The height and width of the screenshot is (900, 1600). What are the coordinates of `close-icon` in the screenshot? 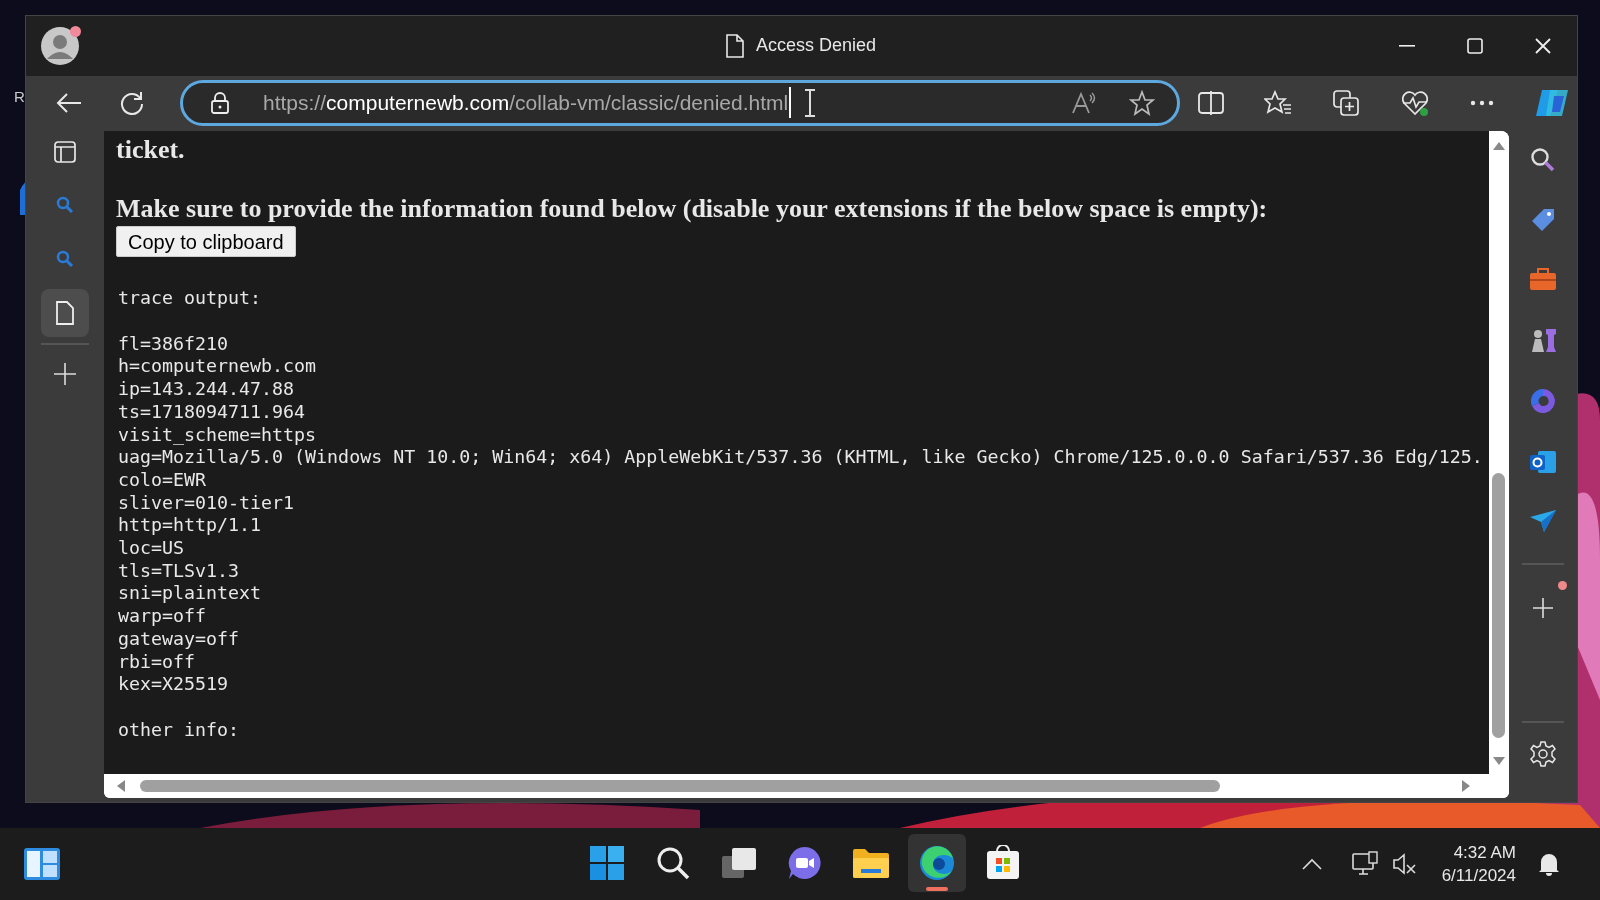 It's located at (1543, 46).